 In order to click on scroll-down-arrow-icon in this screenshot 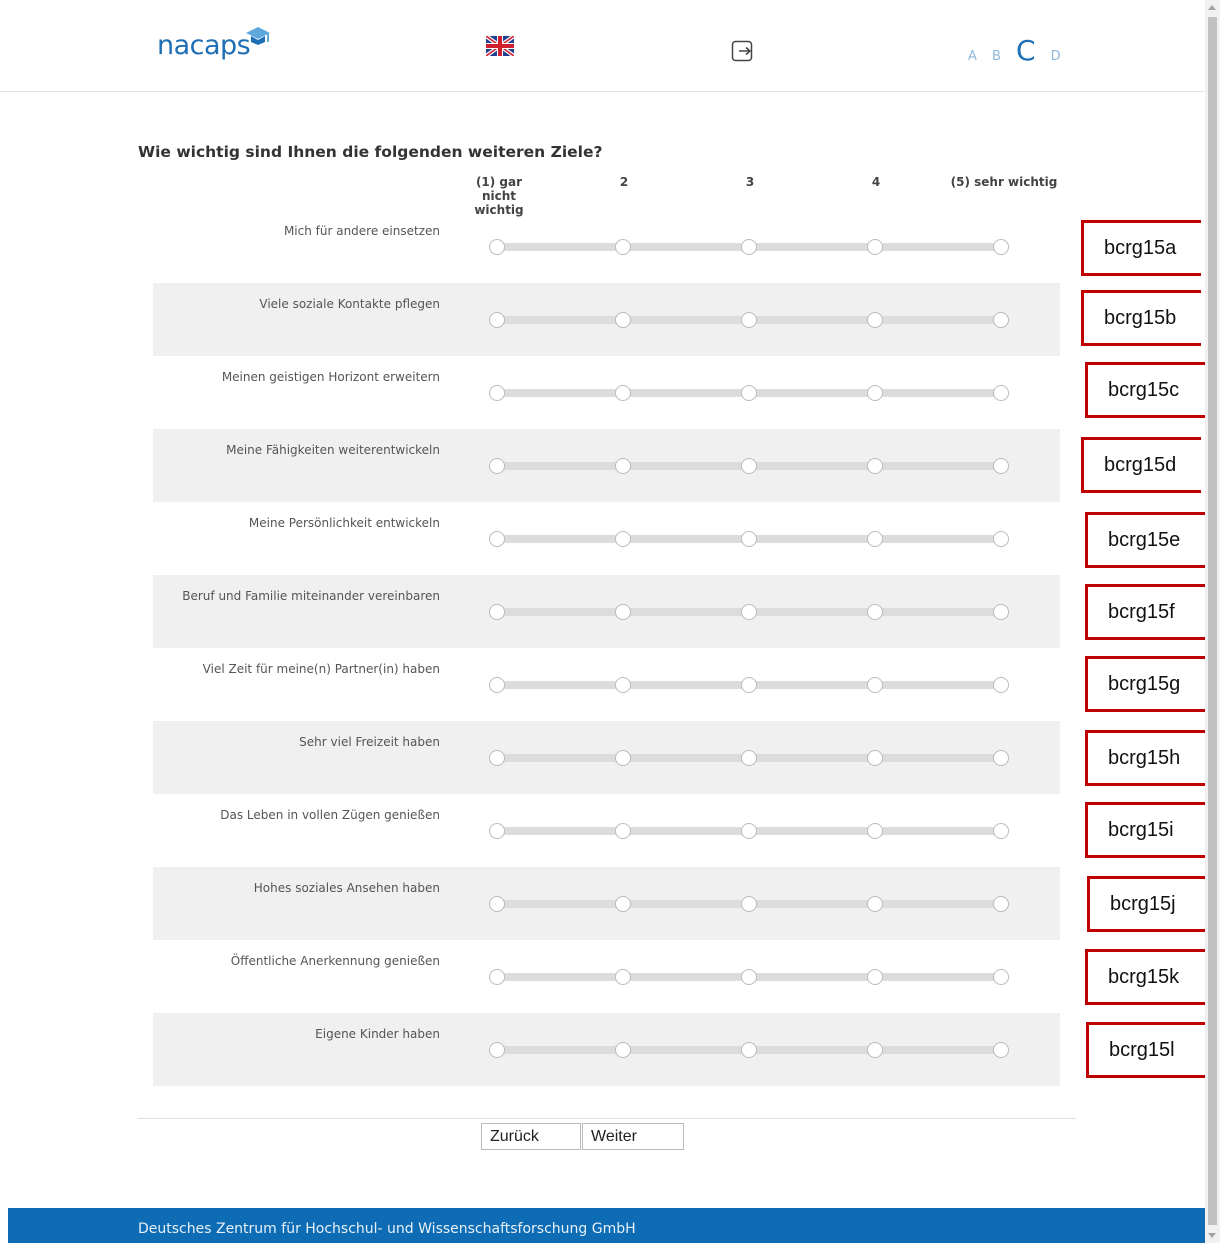, I will do `click(1212, 1235)`.